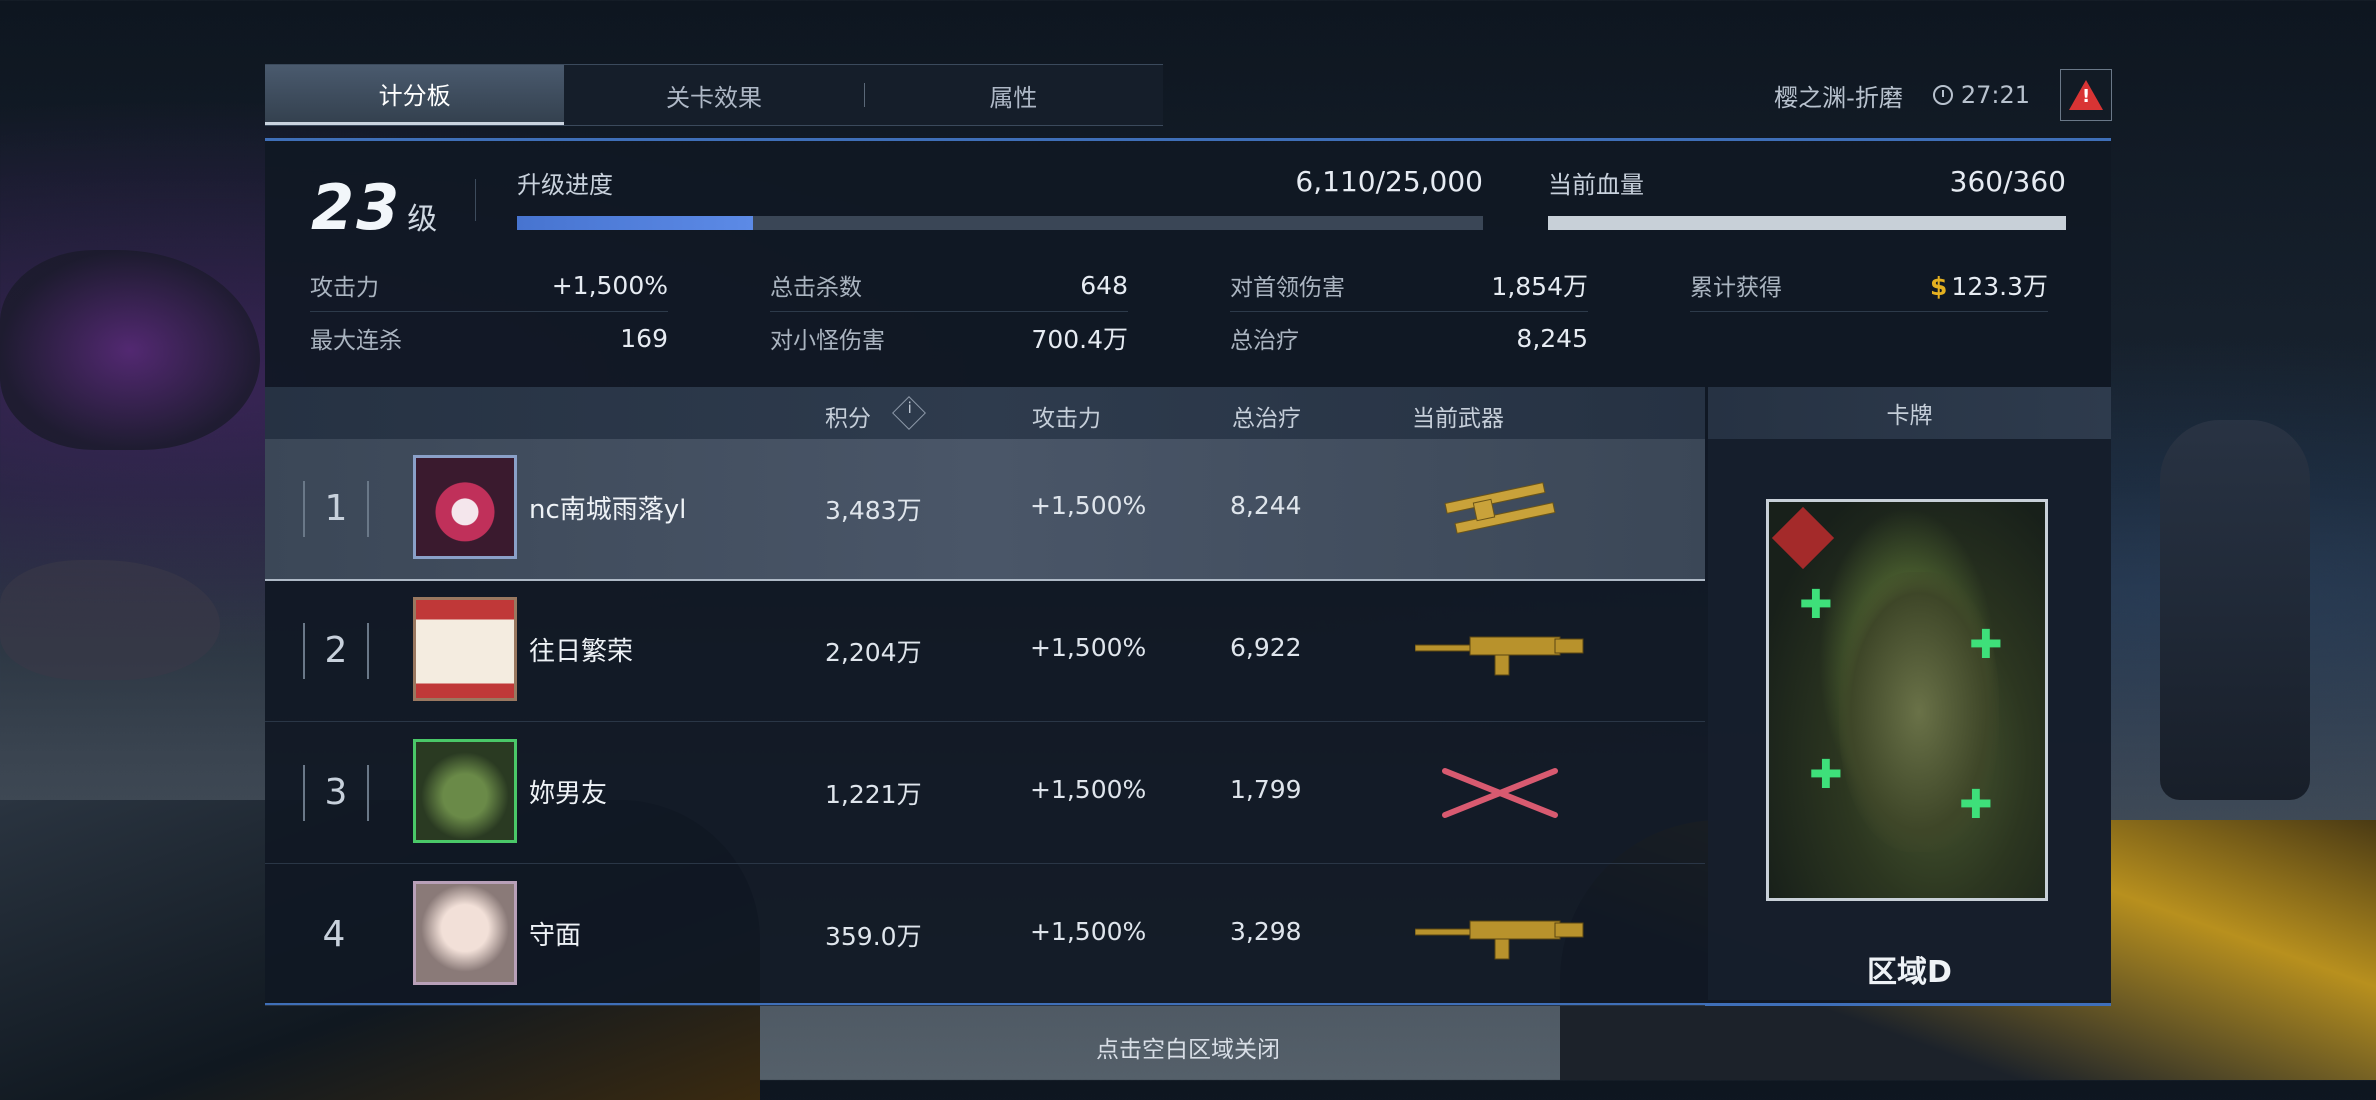 The width and height of the screenshot is (2376, 1100). What do you see at coordinates (336, 793) in the screenshot?
I see `rank: 3` at bounding box center [336, 793].